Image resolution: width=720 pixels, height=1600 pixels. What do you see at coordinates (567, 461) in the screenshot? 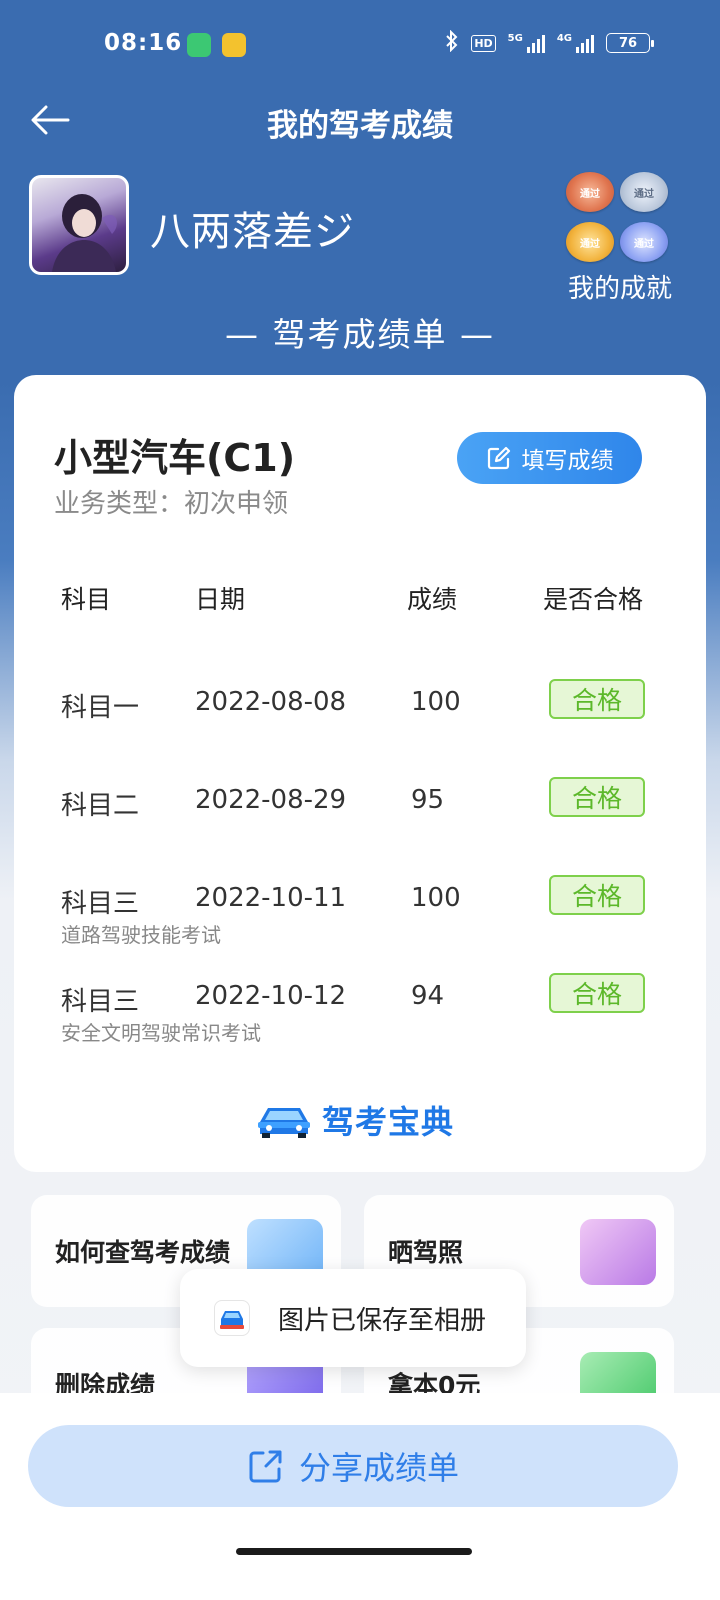
I see `fill-score-label: 填写成绩` at bounding box center [567, 461].